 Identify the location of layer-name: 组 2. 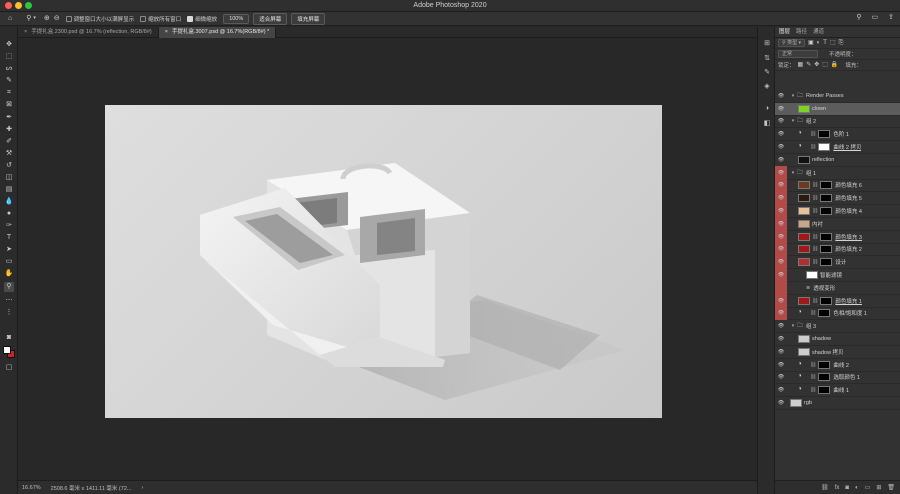
(811, 121).